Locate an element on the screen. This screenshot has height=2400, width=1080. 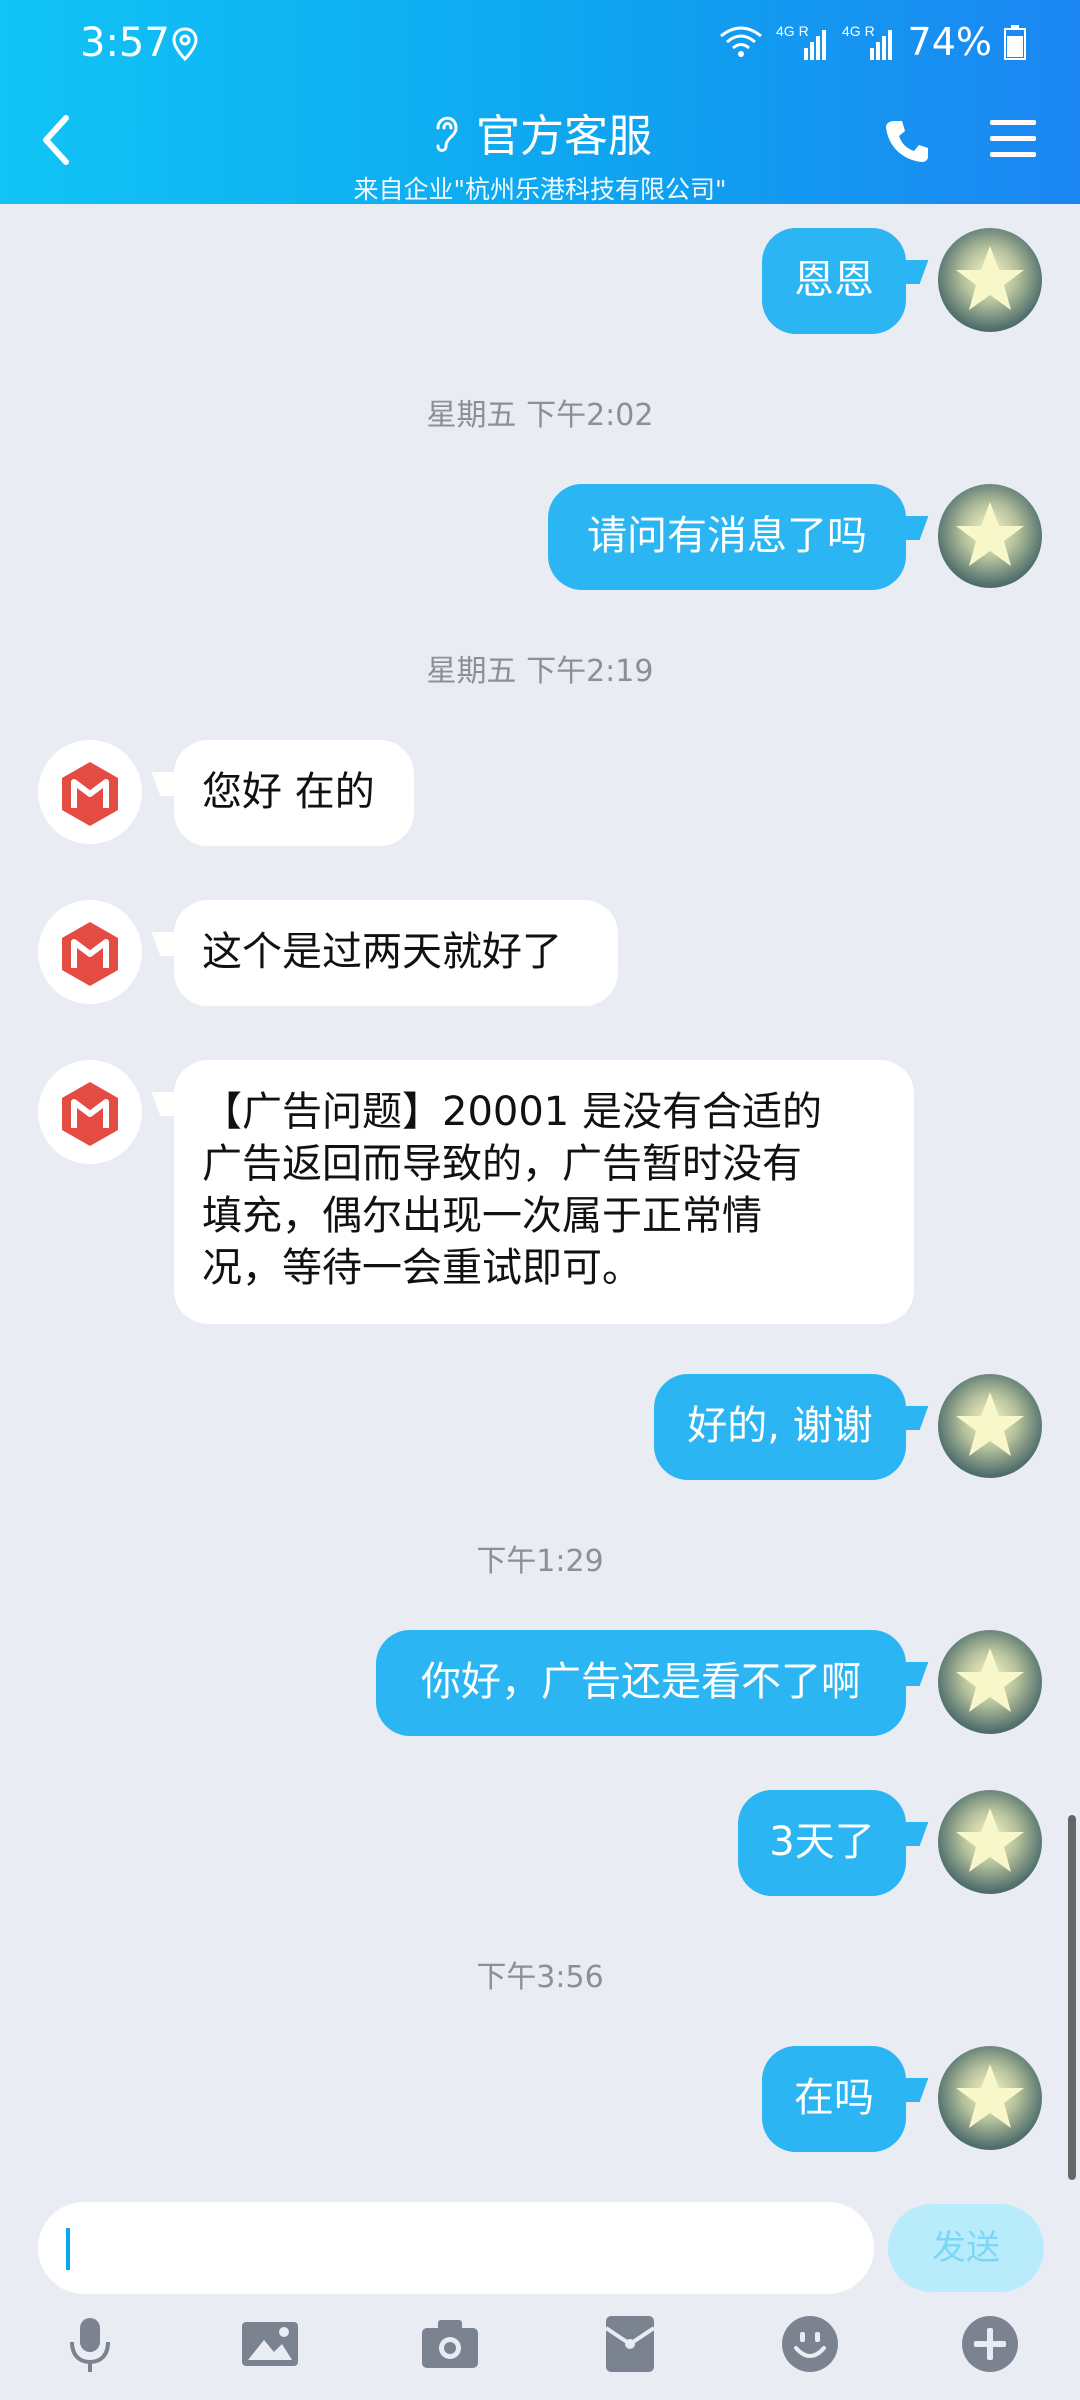
page-title: 官方客服 is located at coordinates (564, 136).